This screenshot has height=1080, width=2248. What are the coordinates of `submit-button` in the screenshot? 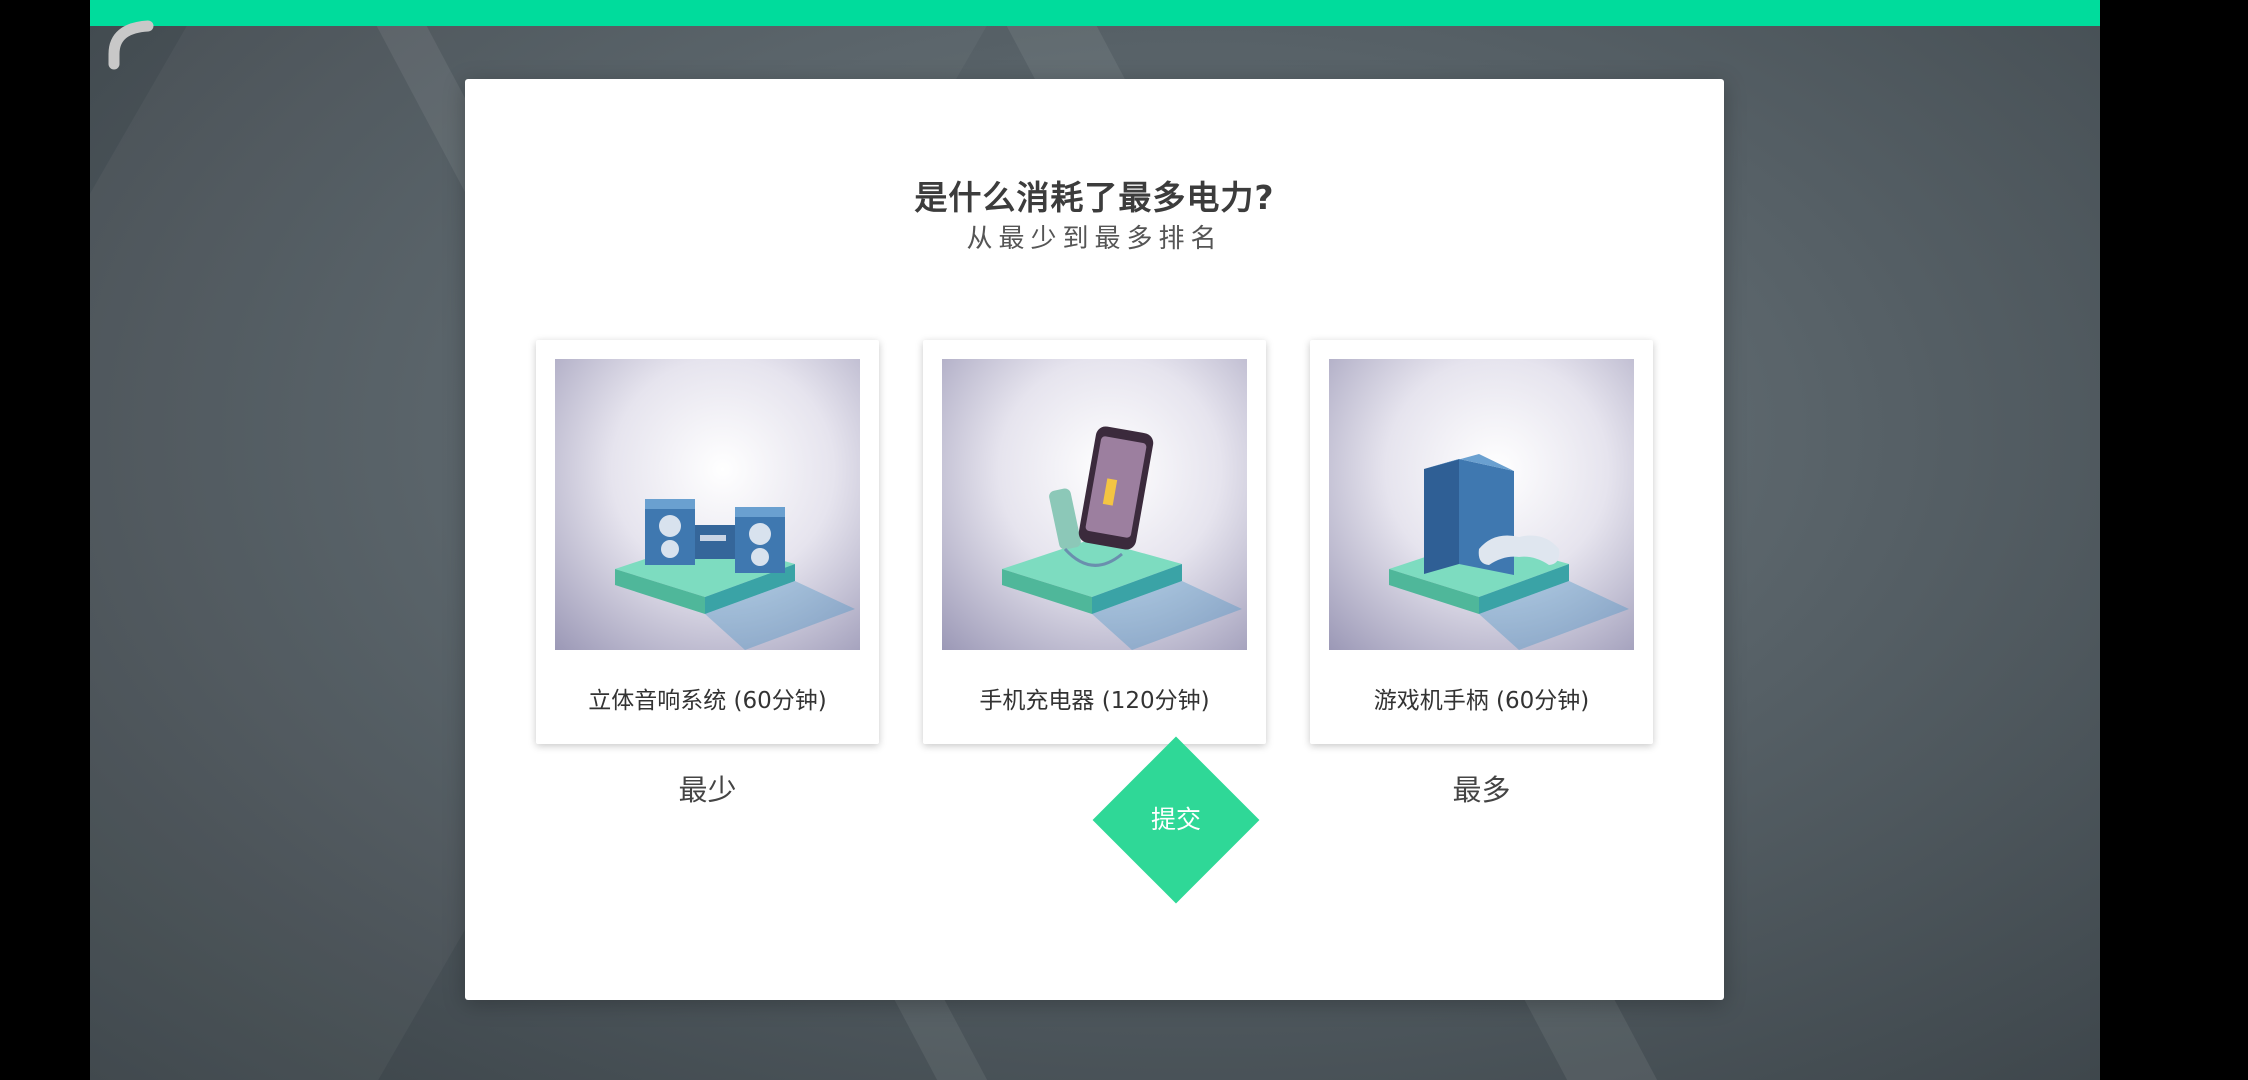 It's located at (1176, 820).